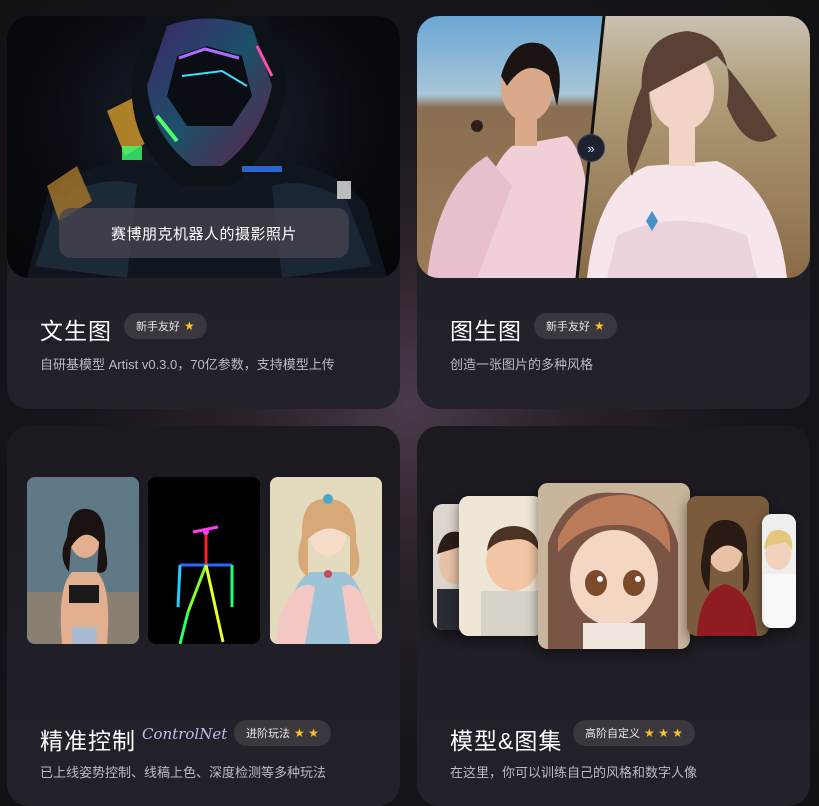  I want to click on difficulty-badge: 进阶玩法 ★ ★, so click(282, 733).